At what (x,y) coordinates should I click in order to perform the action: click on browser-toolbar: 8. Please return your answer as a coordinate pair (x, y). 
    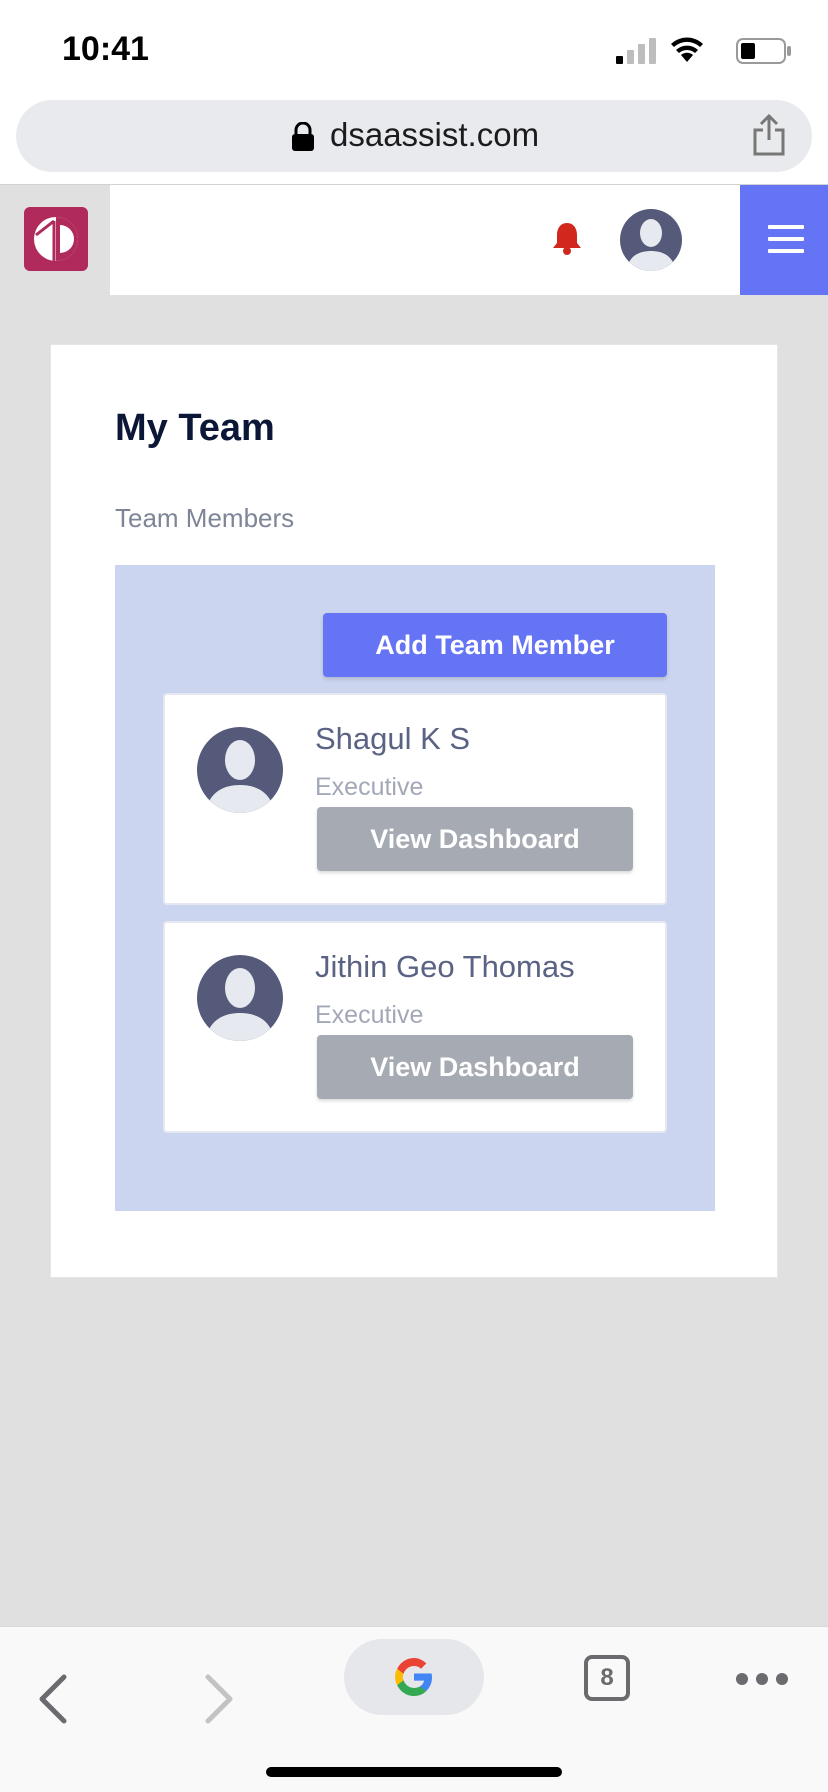
    Looking at the image, I should click on (414, 1709).